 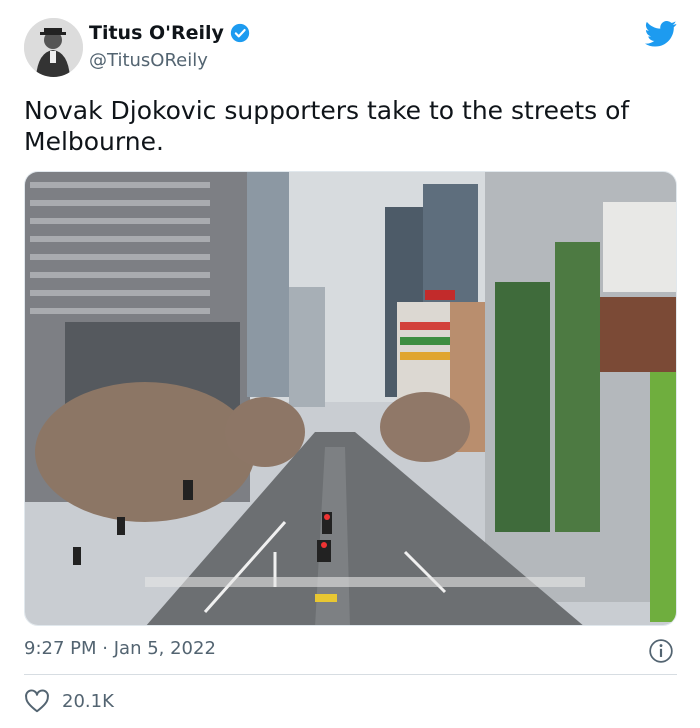 I want to click on tweet-timestamp: 9:27 PM · Jan 5, 2022, so click(x=120, y=648).